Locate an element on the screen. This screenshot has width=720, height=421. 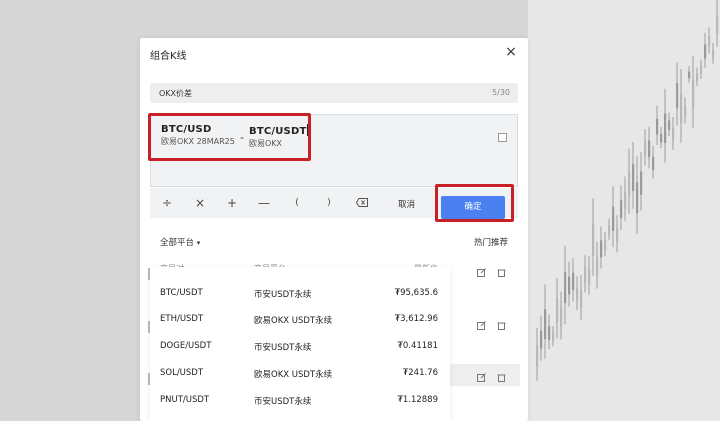
formula-operand-a: BTC/USD 欧易OKX 28MAR25 is located at coordinates (198, 135).